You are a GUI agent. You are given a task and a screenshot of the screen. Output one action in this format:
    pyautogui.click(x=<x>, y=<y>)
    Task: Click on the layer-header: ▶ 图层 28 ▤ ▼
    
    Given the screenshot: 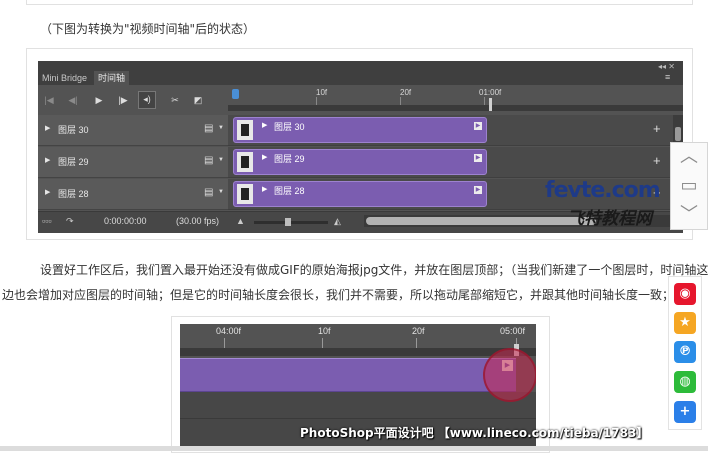 What is the action you would take?
    pyautogui.click(x=133, y=194)
    